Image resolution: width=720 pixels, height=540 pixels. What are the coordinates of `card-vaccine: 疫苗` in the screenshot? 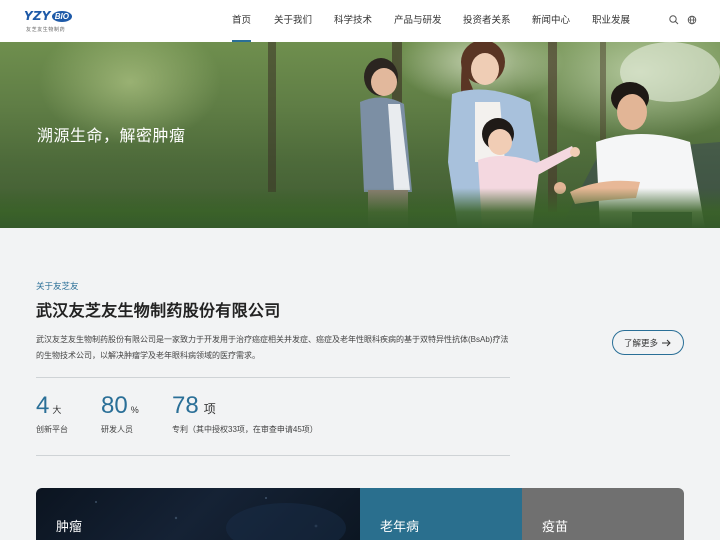 It's located at (603, 514).